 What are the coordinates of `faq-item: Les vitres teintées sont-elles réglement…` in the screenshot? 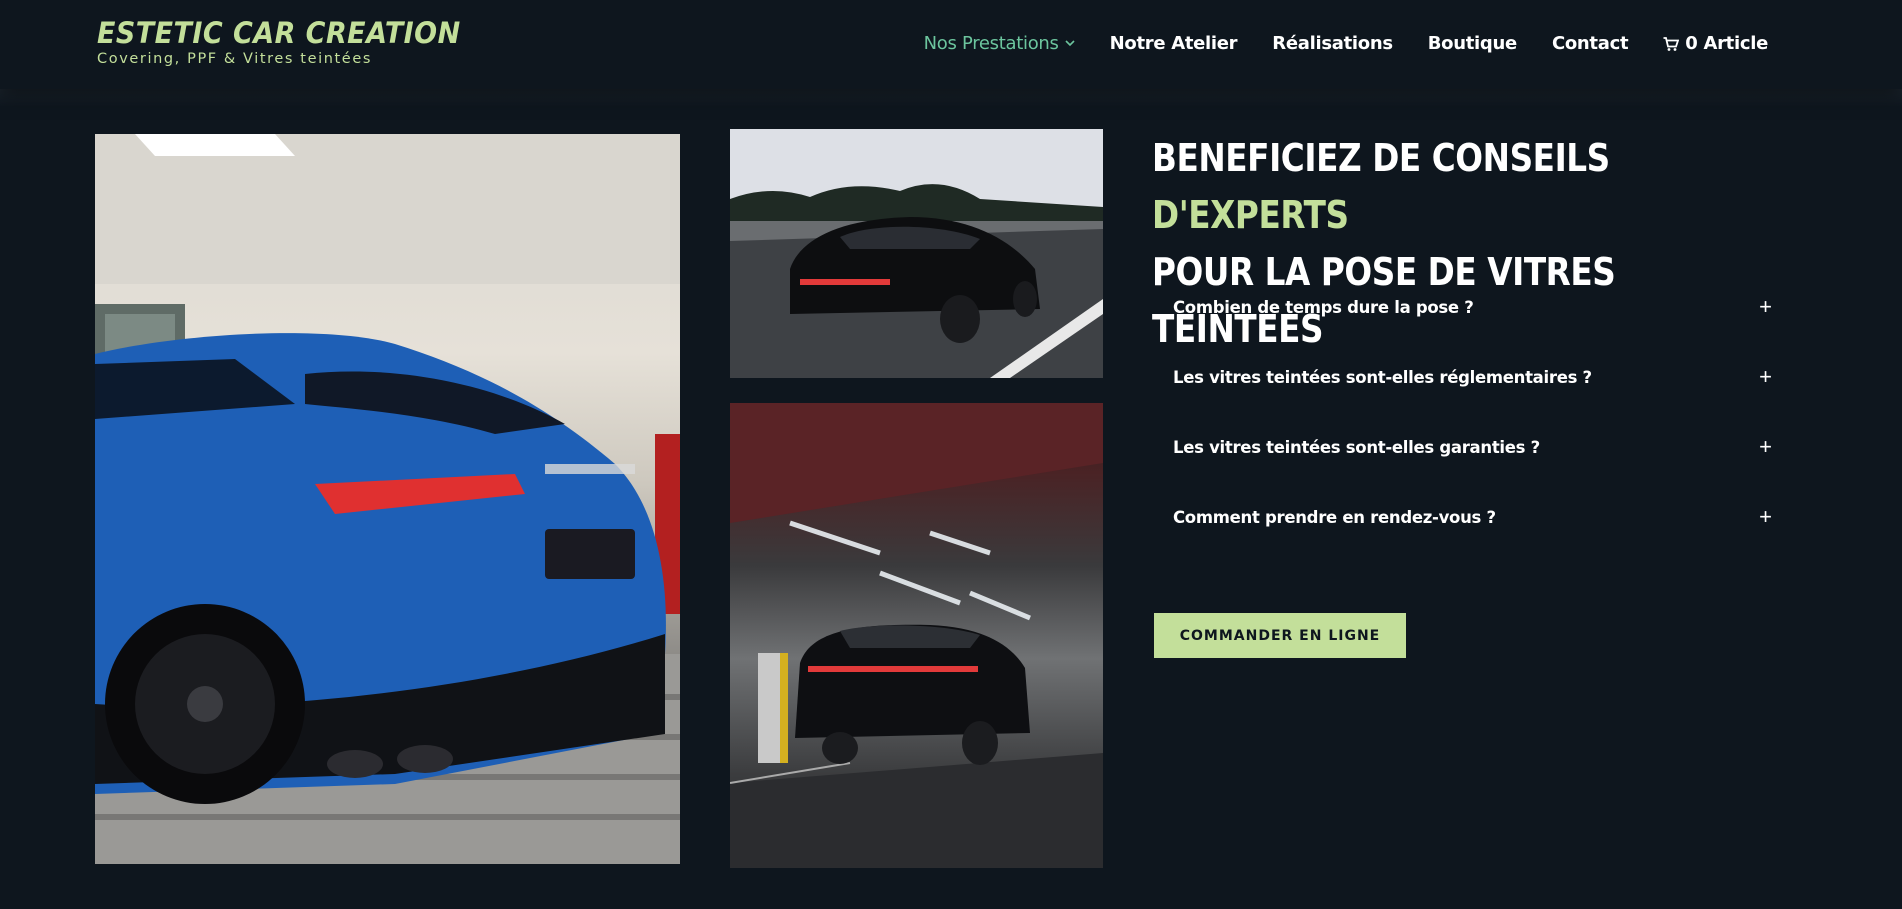 It's located at (1468, 377).